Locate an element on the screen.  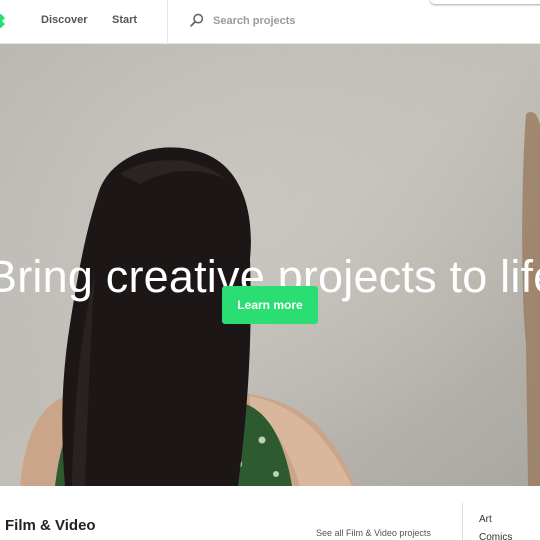
user-menu-fragment is located at coordinates (485, 2).